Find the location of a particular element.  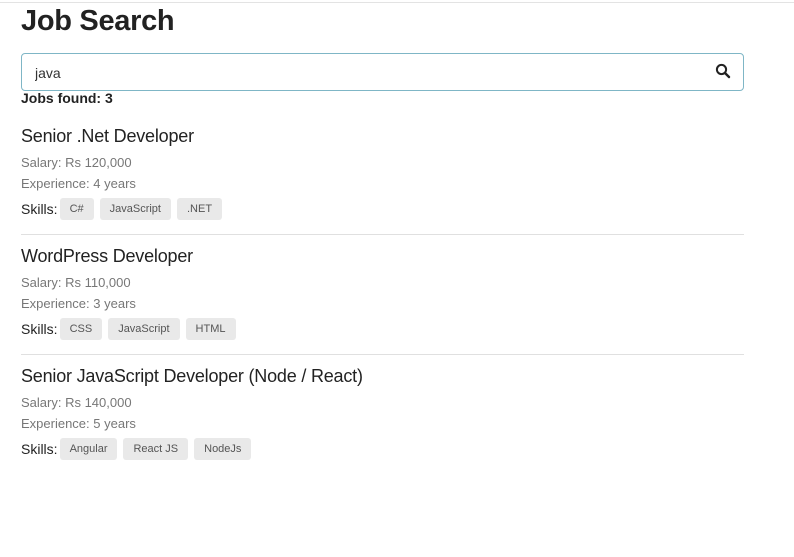

job-skills: Skills: CSS JavaScript HTML is located at coordinates (131, 329).